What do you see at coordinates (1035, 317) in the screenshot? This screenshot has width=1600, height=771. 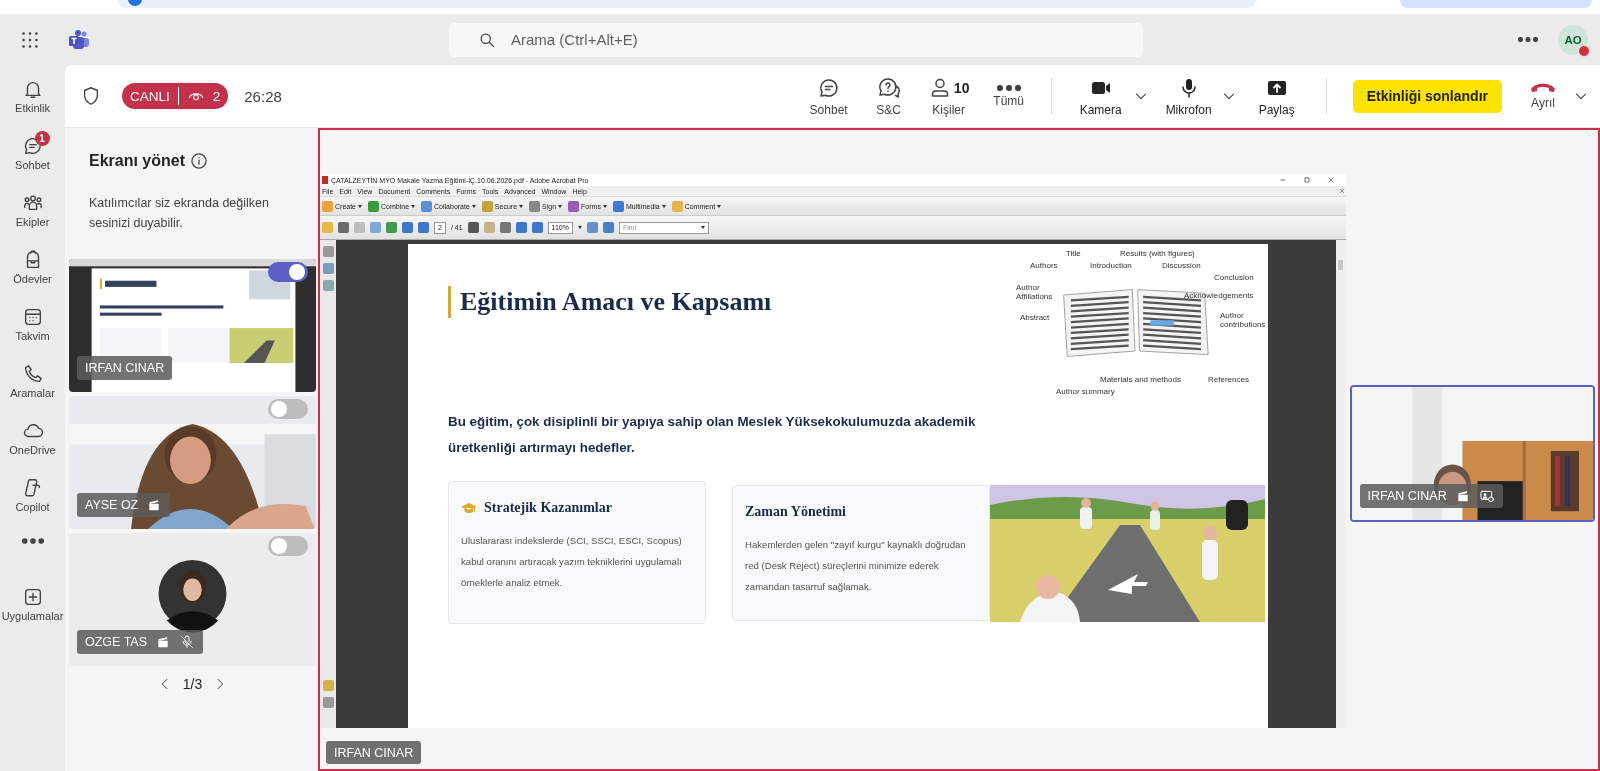 I see `diagram-label: Abstract` at bounding box center [1035, 317].